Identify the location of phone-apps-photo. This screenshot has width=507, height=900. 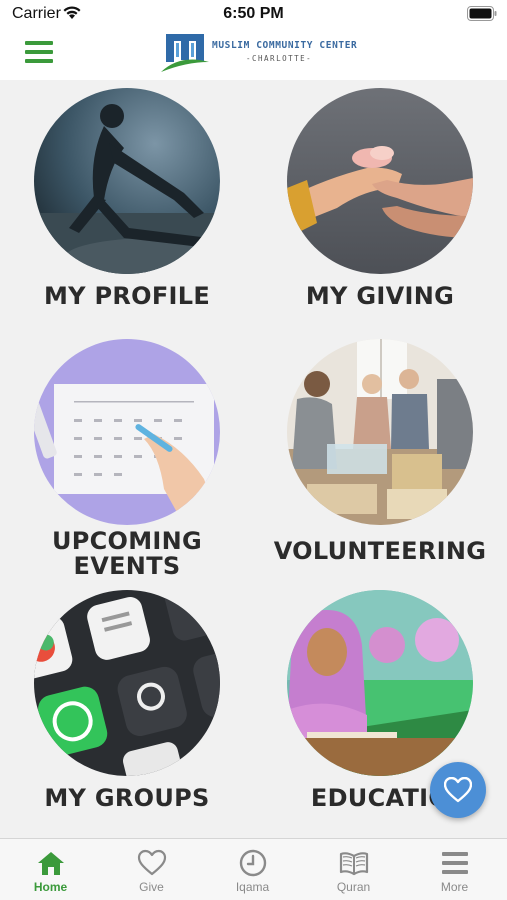
(127, 683).